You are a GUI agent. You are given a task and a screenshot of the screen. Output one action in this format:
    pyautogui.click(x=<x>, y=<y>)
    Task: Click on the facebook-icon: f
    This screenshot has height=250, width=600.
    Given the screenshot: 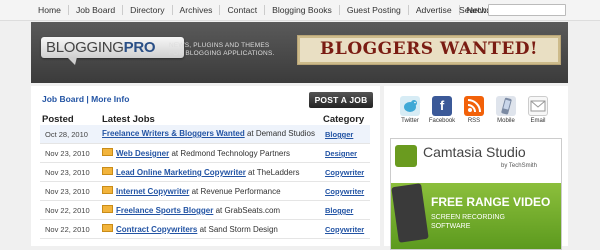 What is the action you would take?
    pyautogui.click(x=442, y=106)
    